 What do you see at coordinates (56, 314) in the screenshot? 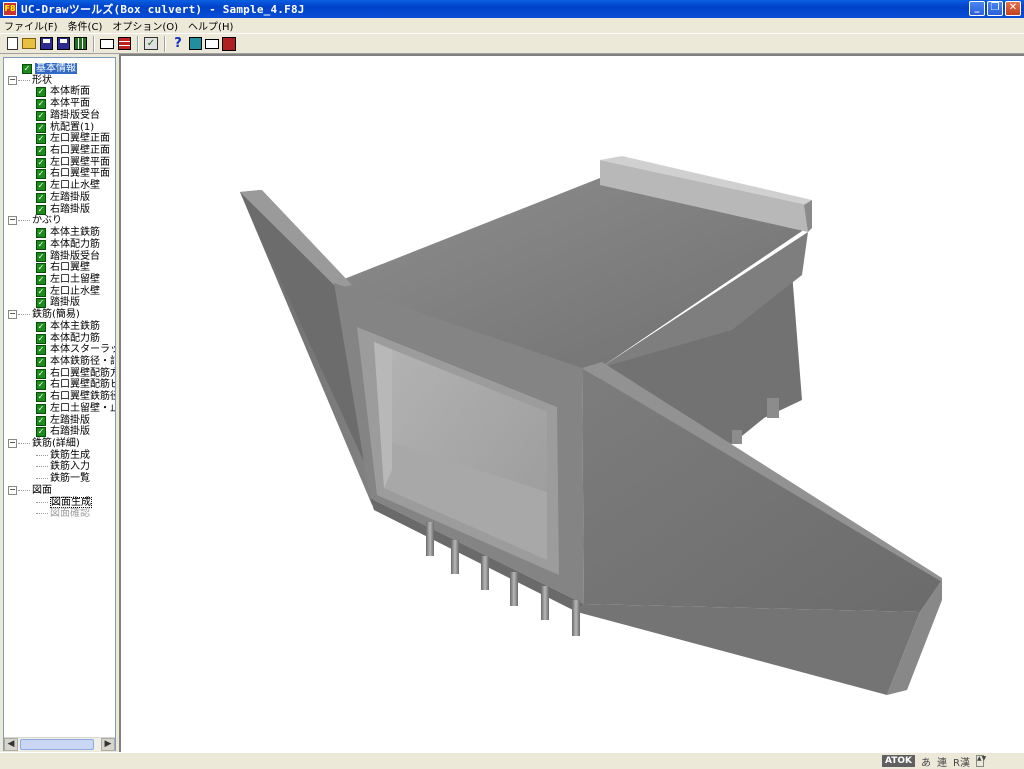
I see `tree-group-label: 鉄筋(簡易)` at bounding box center [56, 314].